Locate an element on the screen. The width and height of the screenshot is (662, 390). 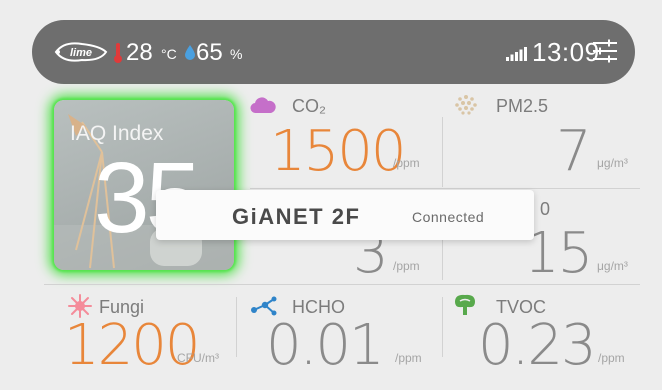
settings-sliders-icon is located at coordinates (605, 51).